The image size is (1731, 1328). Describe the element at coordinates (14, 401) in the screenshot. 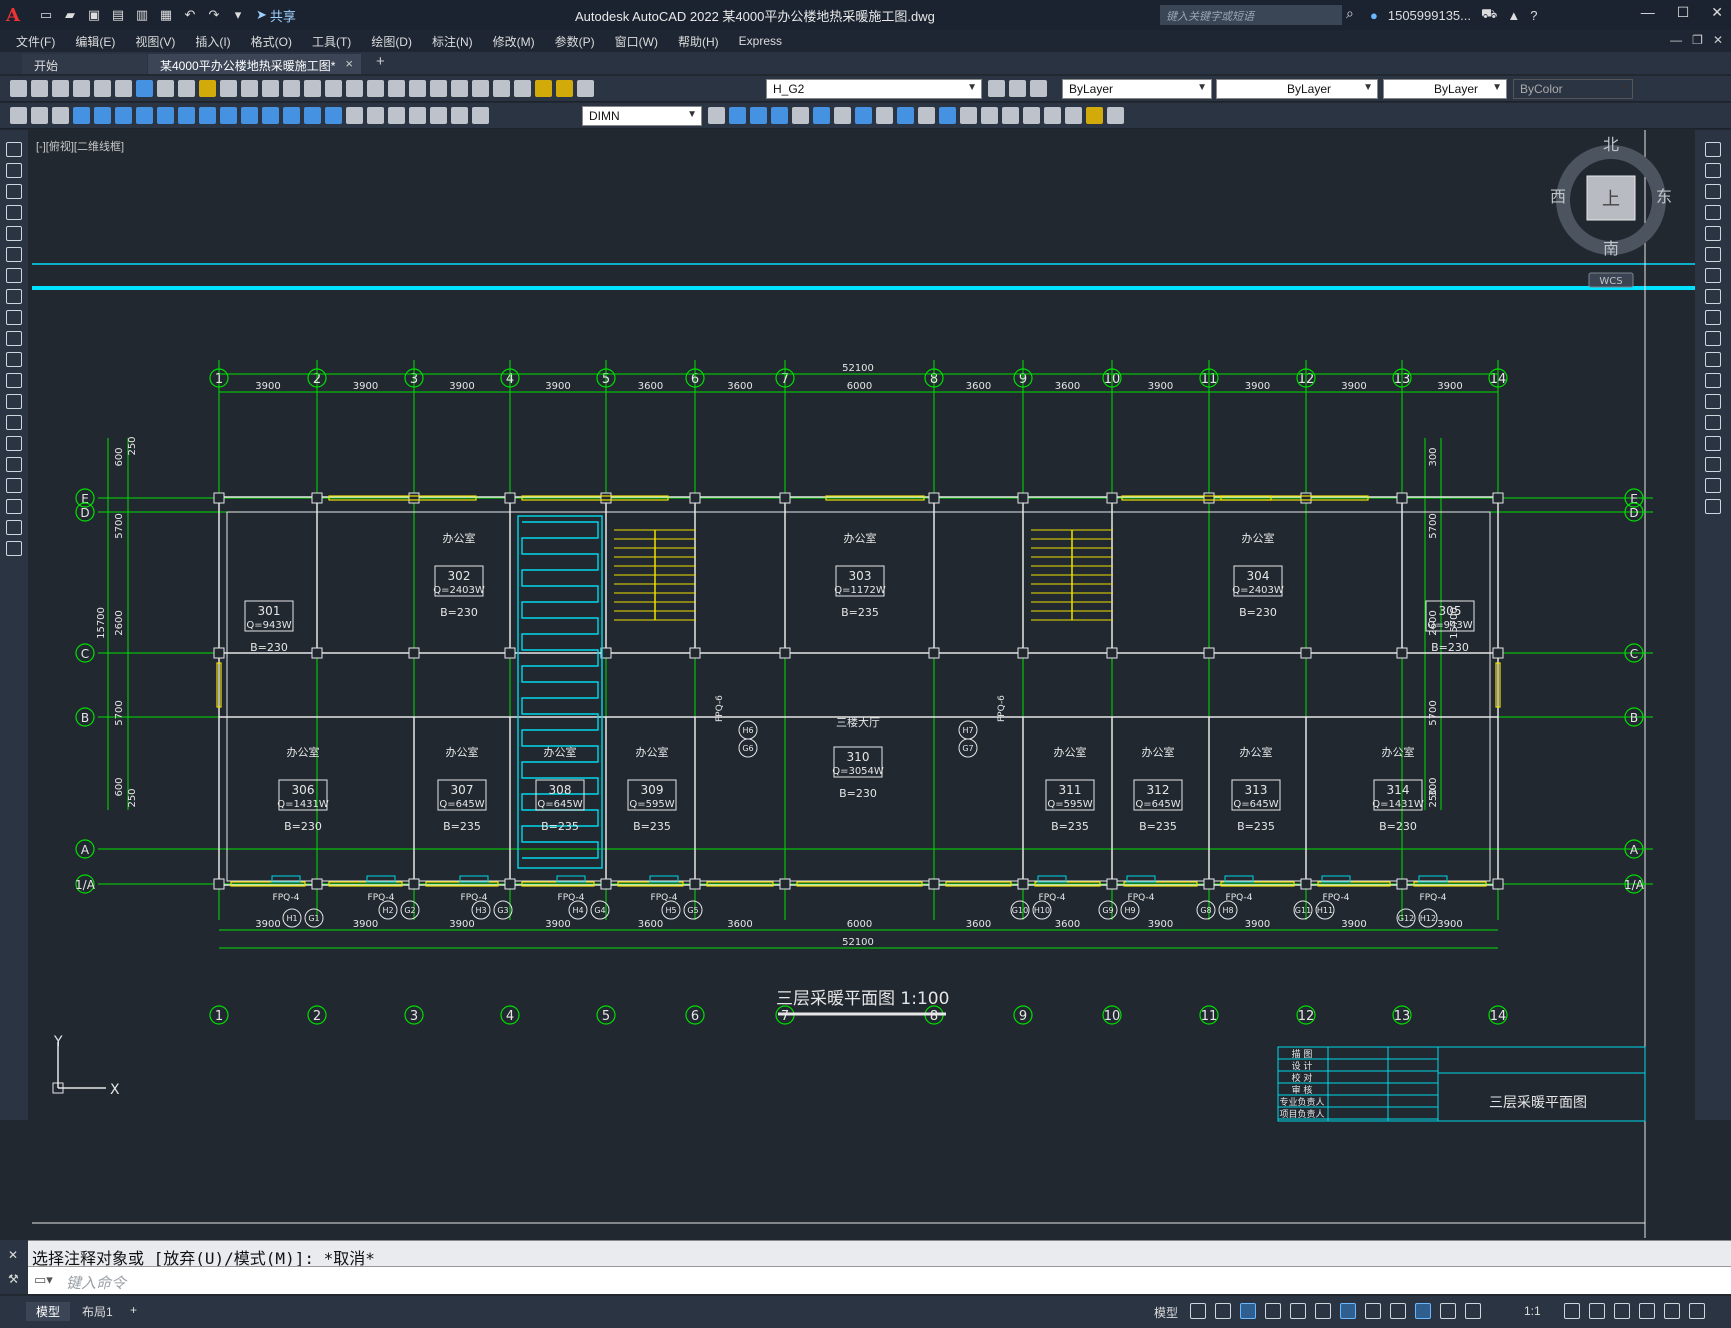

I see `make-block-icon` at that location.